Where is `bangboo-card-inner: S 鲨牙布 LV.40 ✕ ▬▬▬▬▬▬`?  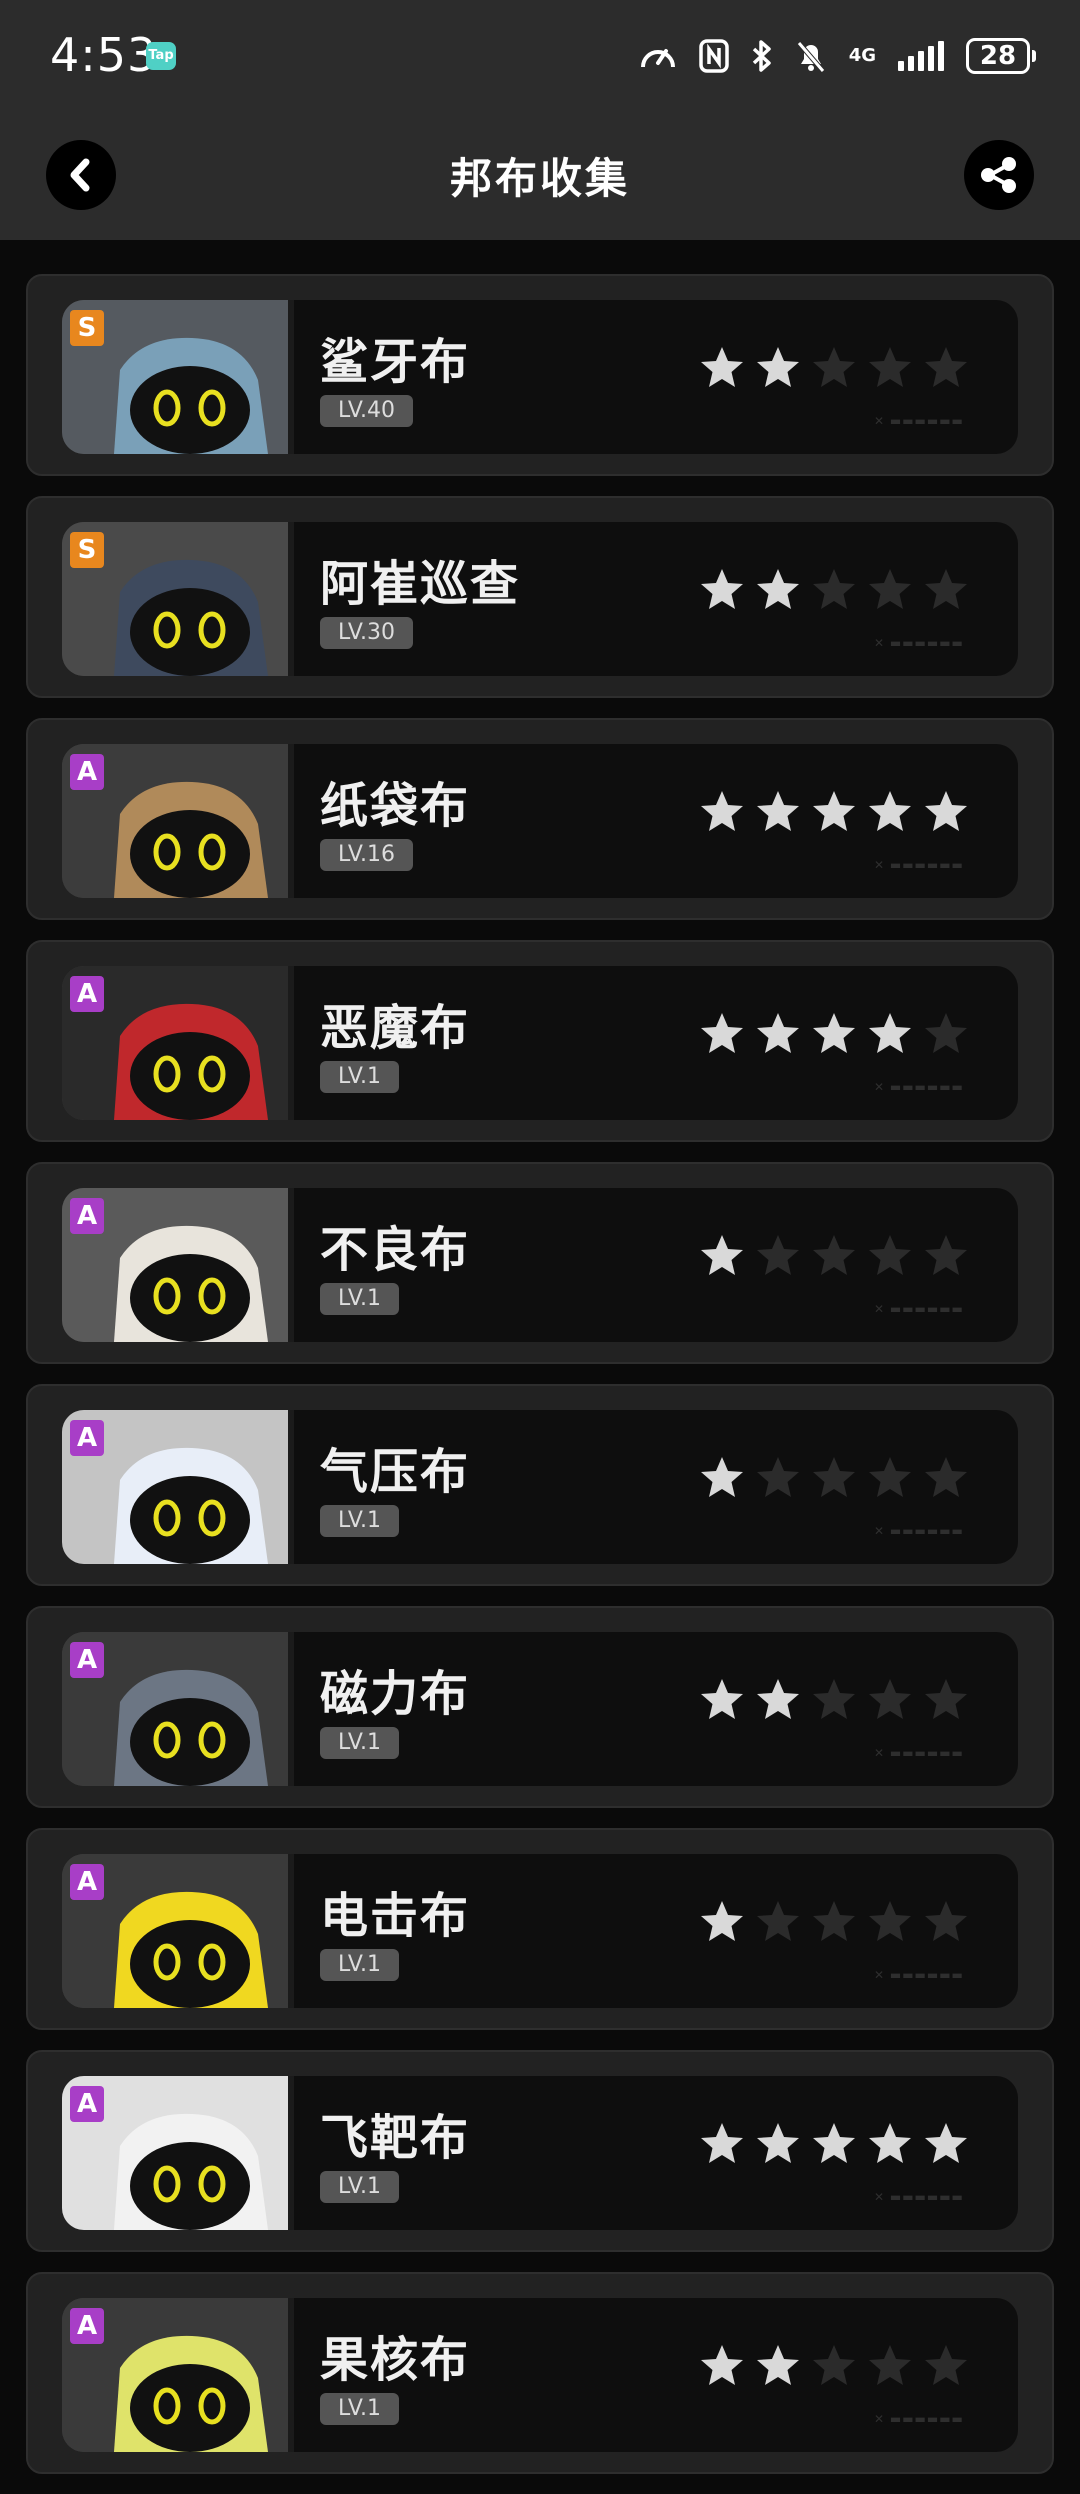 bangboo-card-inner: S 鲨牙布 LV.40 ✕ ▬▬▬▬▬▬ is located at coordinates (540, 377).